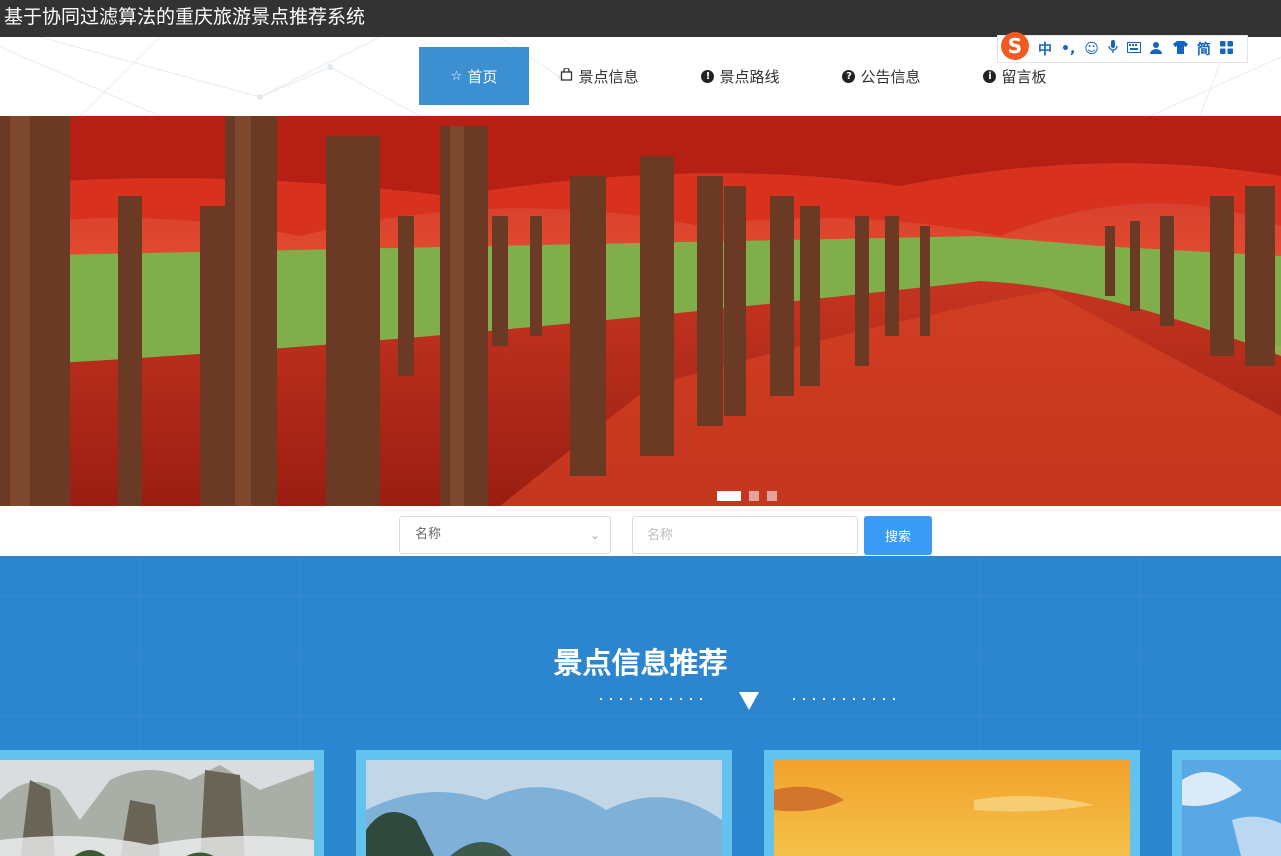 This screenshot has width=1281, height=856. I want to click on search-bar: 名称 ⌄ 搜索, so click(640, 531).